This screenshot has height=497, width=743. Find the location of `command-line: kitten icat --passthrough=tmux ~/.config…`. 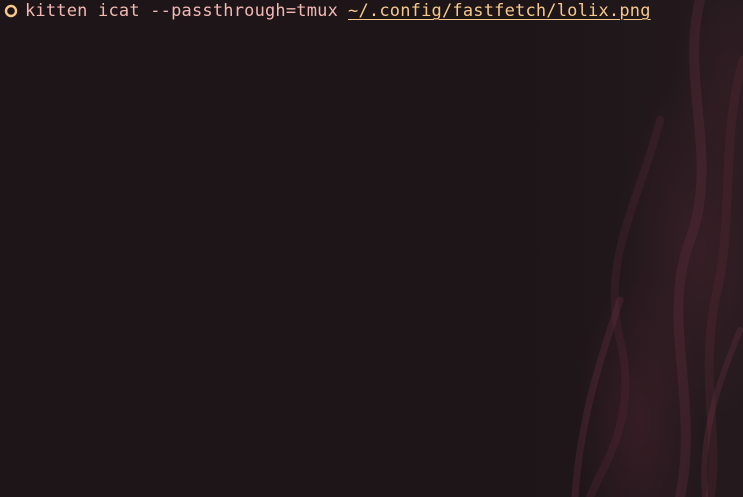

command-line: kitten icat --passthrough=tmux ~/.config… is located at coordinates (327, 11).